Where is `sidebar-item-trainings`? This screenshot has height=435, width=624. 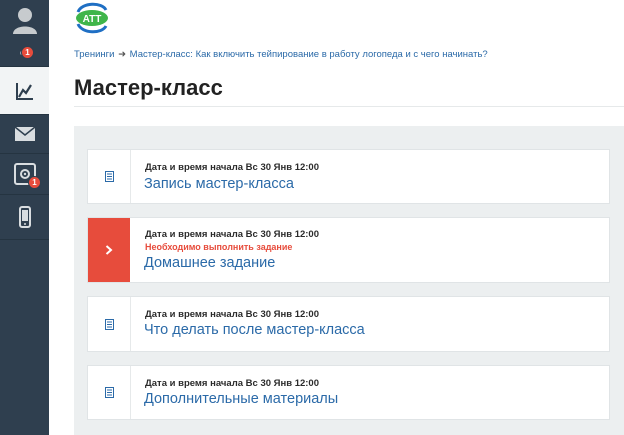
sidebar-item-trainings is located at coordinates (24, 90).